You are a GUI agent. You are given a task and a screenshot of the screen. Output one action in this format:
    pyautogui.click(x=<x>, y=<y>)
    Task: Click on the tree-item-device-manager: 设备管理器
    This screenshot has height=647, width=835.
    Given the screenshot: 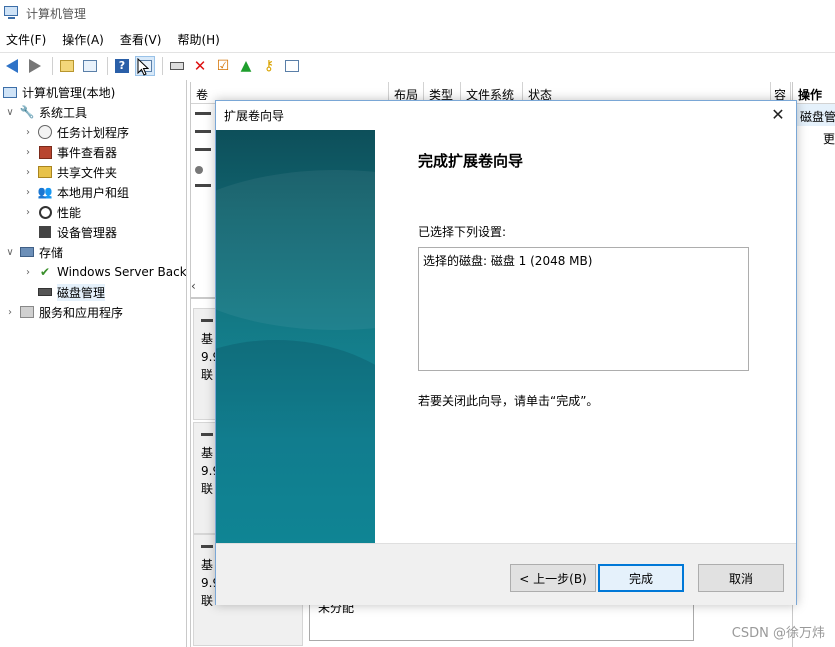 What is the action you would take?
    pyautogui.click(x=77, y=232)
    